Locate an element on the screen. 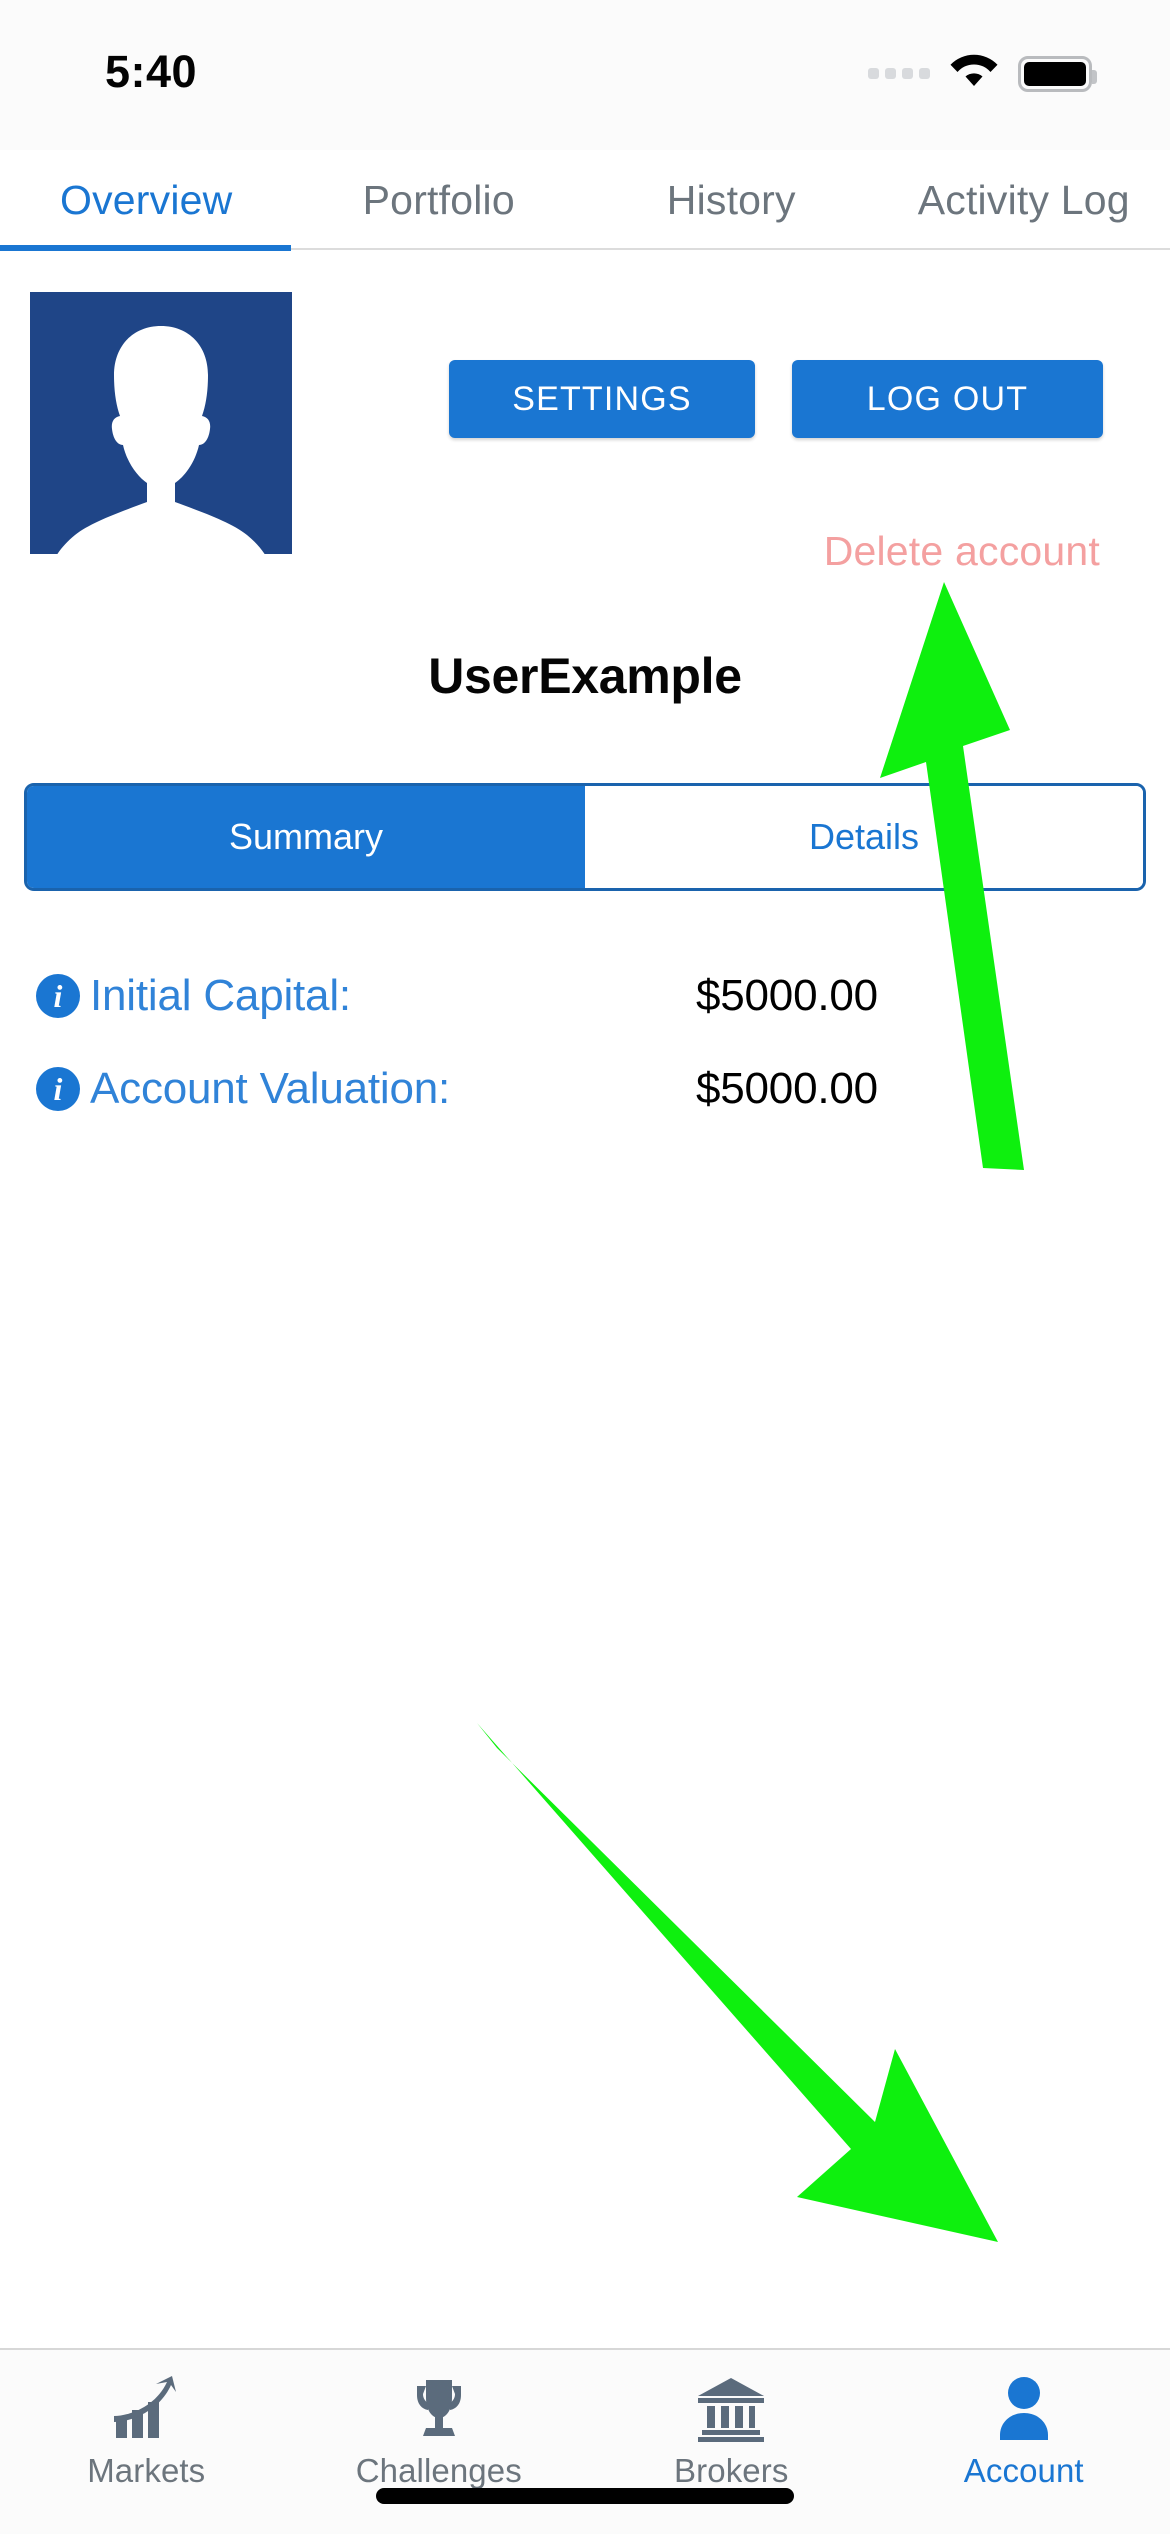  nav-item-markets-label: Markets is located at coordinates (146, 2471).